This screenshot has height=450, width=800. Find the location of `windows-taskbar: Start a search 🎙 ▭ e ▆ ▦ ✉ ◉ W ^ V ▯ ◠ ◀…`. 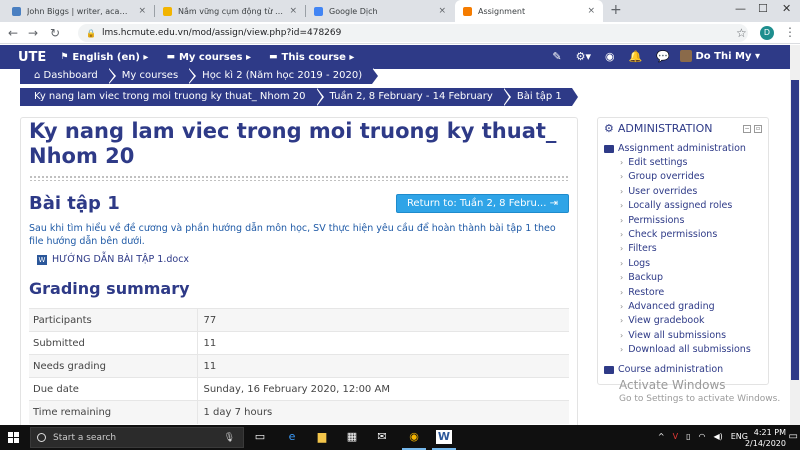

windows-taskbar: Start a search 🎙 ▭ e ▆ ▦ ✉ ◉ W ^ V ▯ ◠ ◀… is located at coordinates (400, 437).